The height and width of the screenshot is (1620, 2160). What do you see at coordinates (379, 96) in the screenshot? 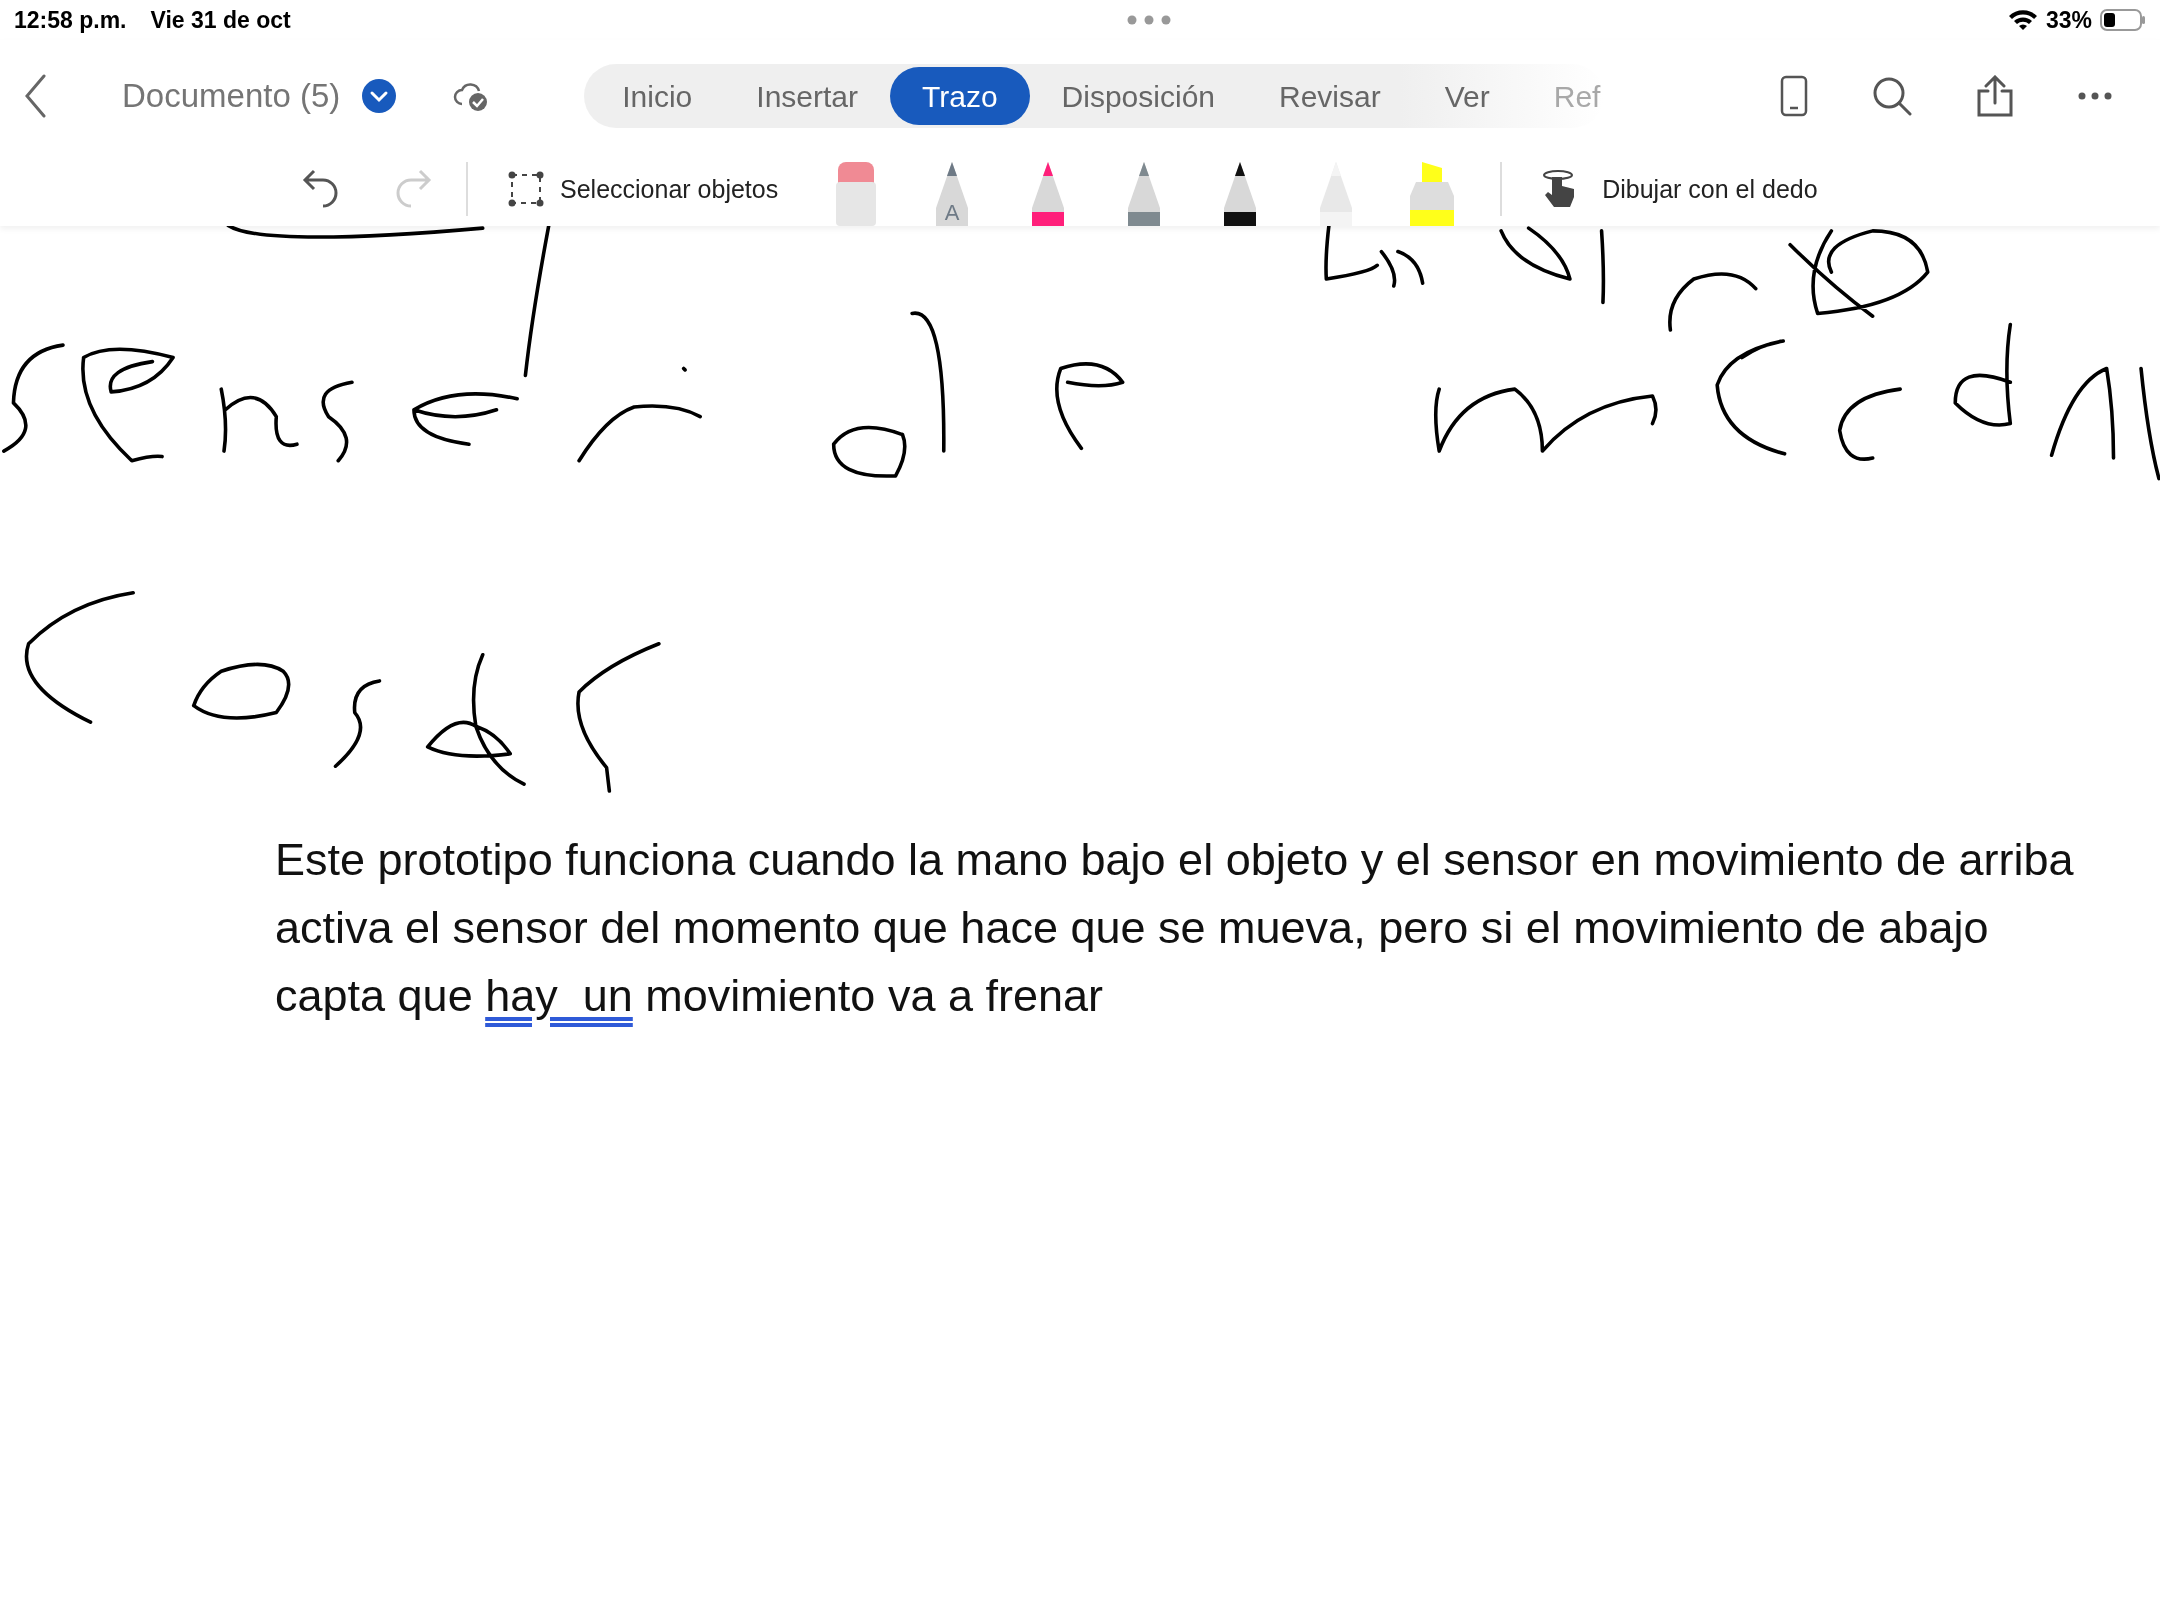
I see `chevron-down-icon` at bounding box center [379, 96].